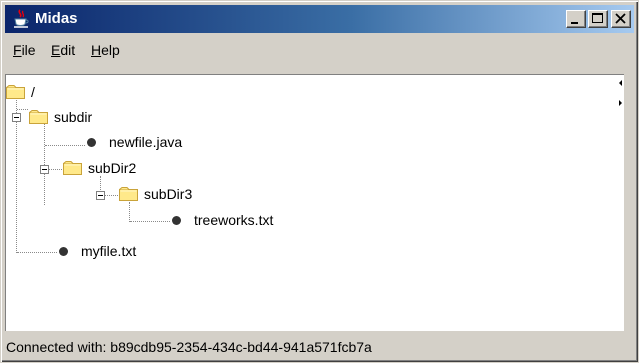 Image resolution: width=639 pixels, height=363 pixels. What do you see at coordinates (319, 49) in the screenshot?
I see `menu-bar: File Edit Help` at bounding box center [319, 49].